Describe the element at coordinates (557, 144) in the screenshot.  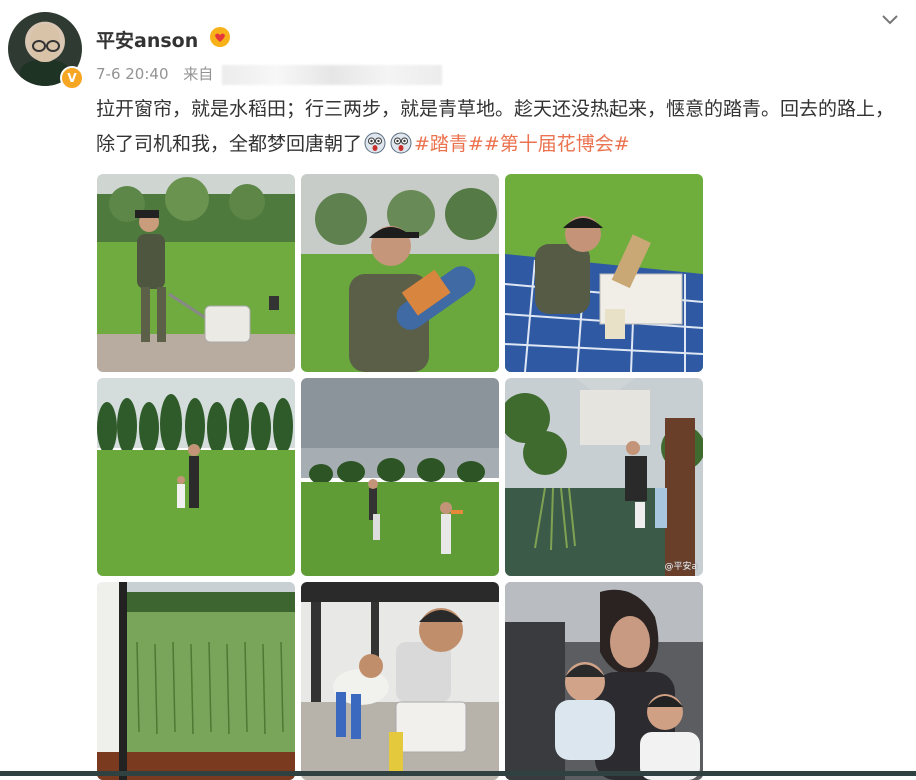
I see `topic-link: #第十届花博会#` at that location.